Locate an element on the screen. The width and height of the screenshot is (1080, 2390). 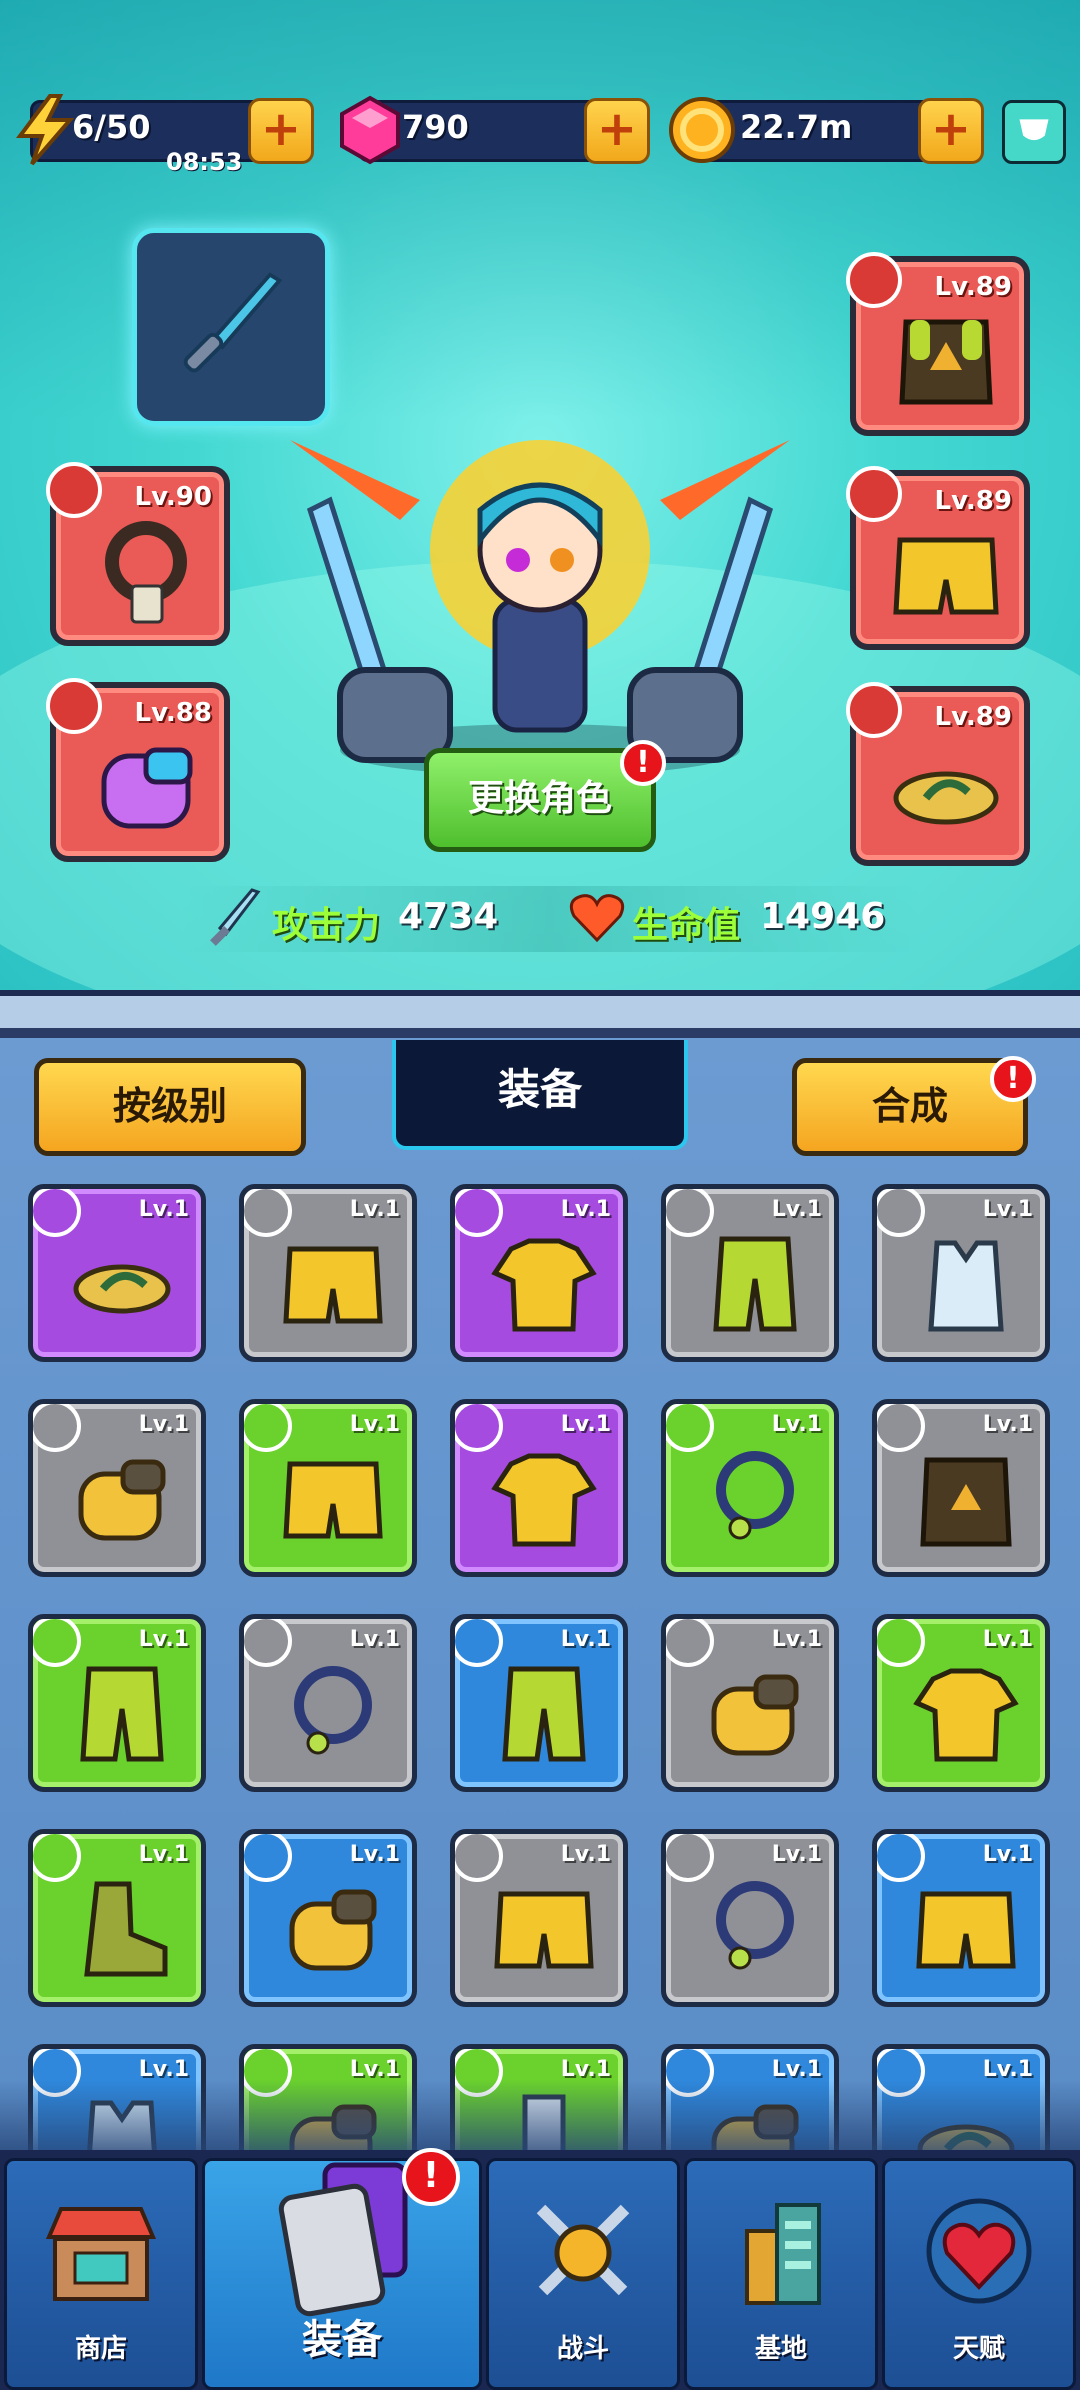
nav-talent: 天赋 is located at coordinates (979, 2274).